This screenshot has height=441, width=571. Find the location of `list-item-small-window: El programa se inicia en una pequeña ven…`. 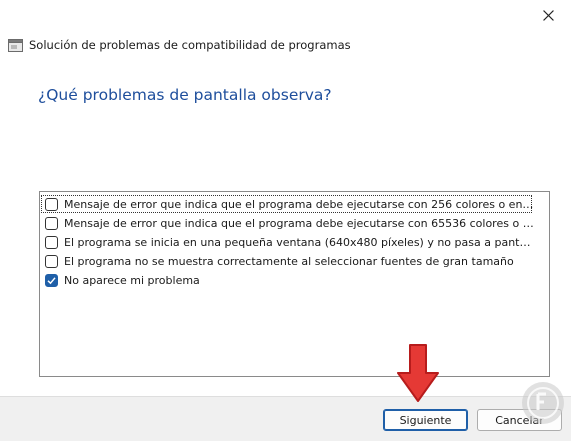

list-item-small-window: El programa se inicia en una pequeña ven… is located at coordinates (294, 242).